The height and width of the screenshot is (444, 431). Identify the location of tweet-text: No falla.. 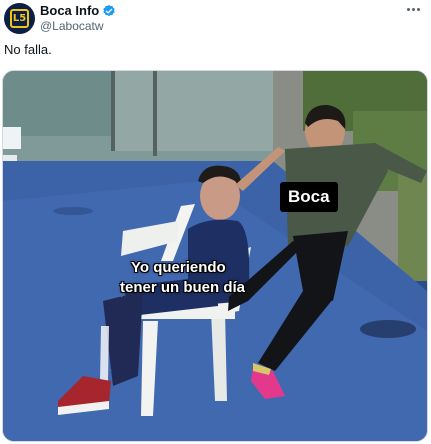
(28, 49).